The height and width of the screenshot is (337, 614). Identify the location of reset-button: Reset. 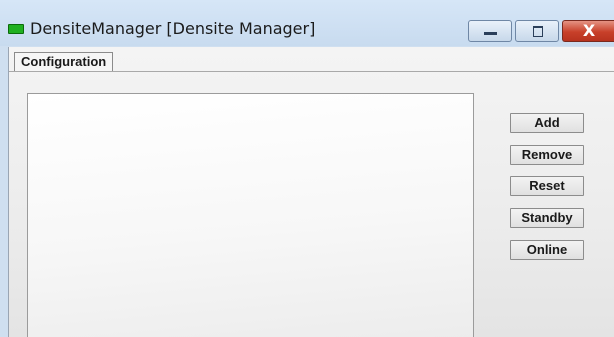
(547, 186).